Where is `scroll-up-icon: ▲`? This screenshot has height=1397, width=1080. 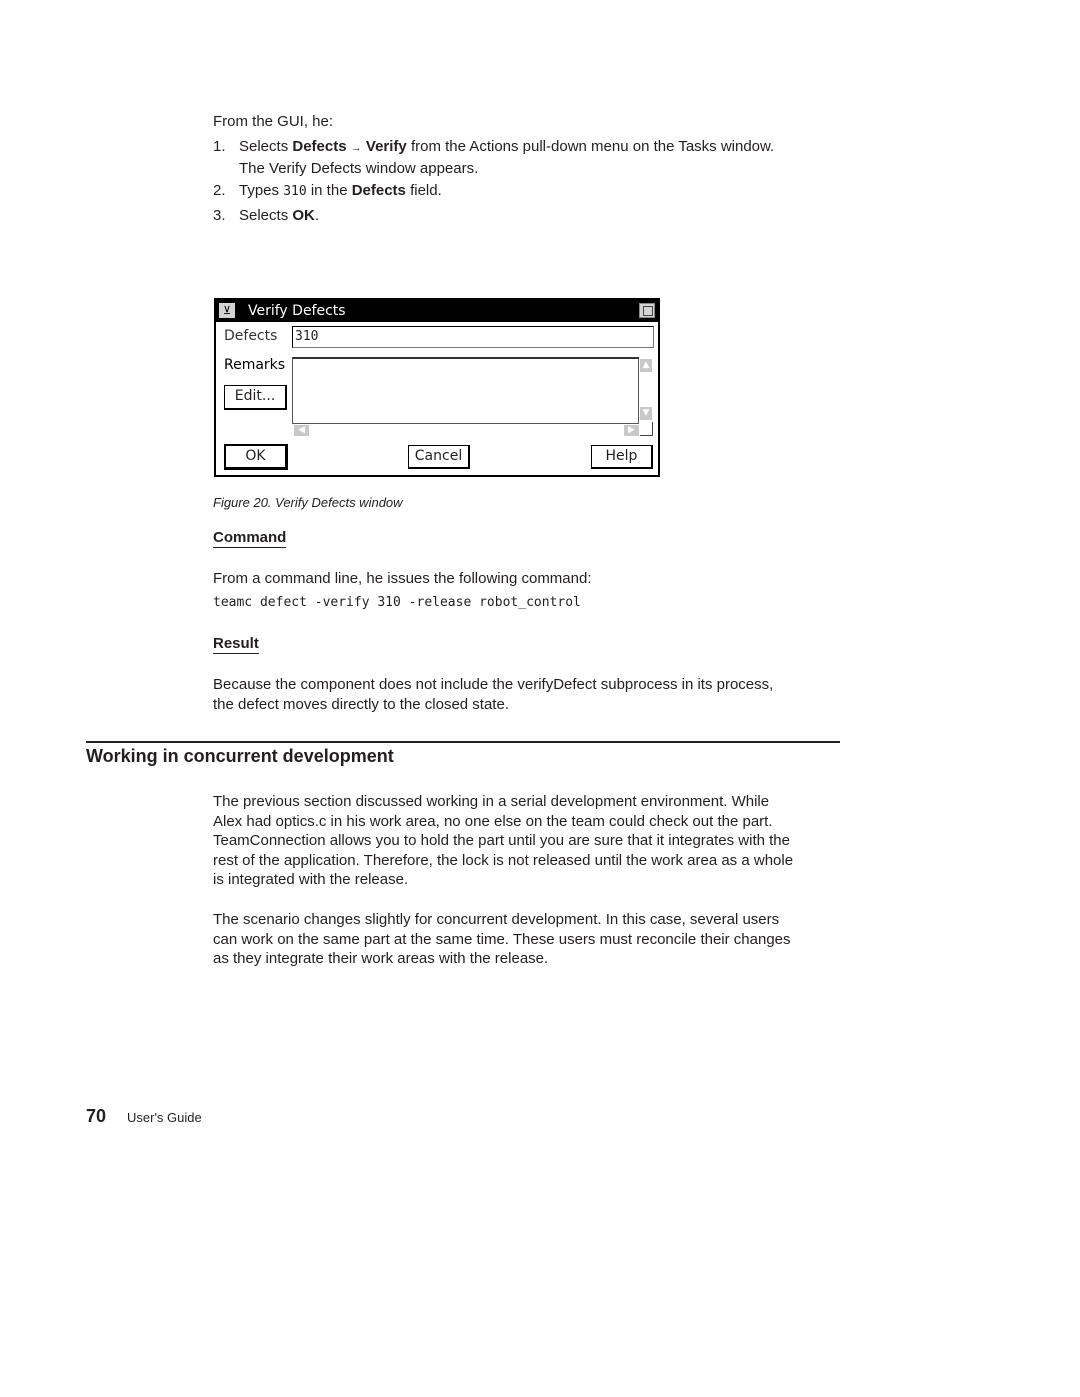 scroll-up-icon: ▲ is located at coordinates (646, 365).